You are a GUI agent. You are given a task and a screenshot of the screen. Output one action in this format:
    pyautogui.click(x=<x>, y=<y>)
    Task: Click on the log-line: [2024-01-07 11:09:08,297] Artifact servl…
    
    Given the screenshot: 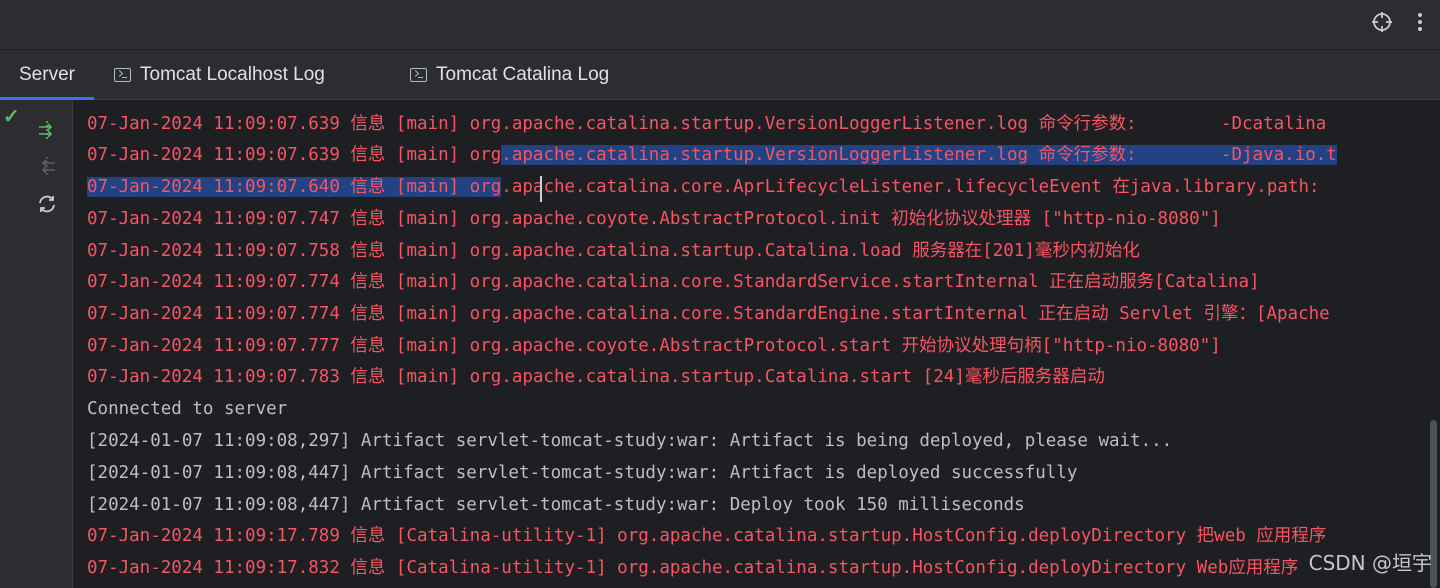 What is the action you would take?
    pyautogui.click(x=629, y=441)
    